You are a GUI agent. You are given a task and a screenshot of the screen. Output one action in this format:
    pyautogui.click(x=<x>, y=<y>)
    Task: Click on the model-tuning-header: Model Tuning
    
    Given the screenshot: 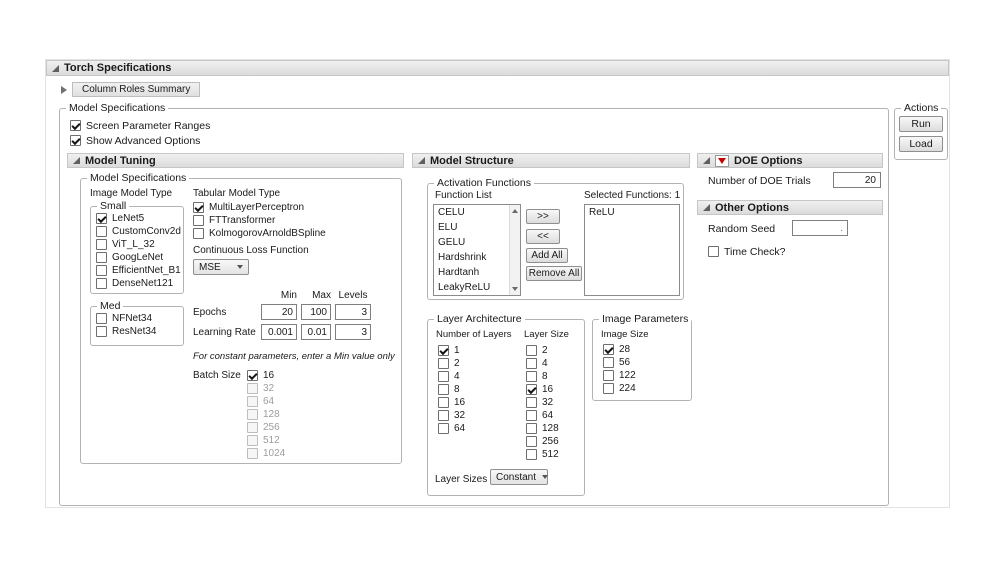 What is the action you would take?
    pyautogui.click(x=235, y=160)
    